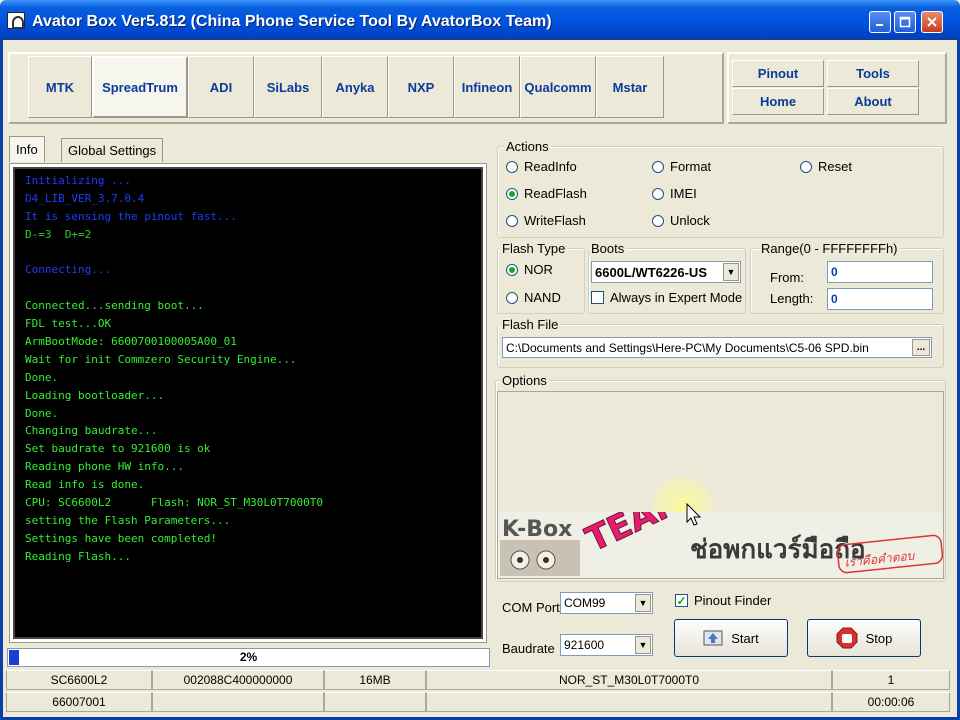 The width and height of the screenshot is (960, 720). I want to click on close-icon, so click(932, 22).